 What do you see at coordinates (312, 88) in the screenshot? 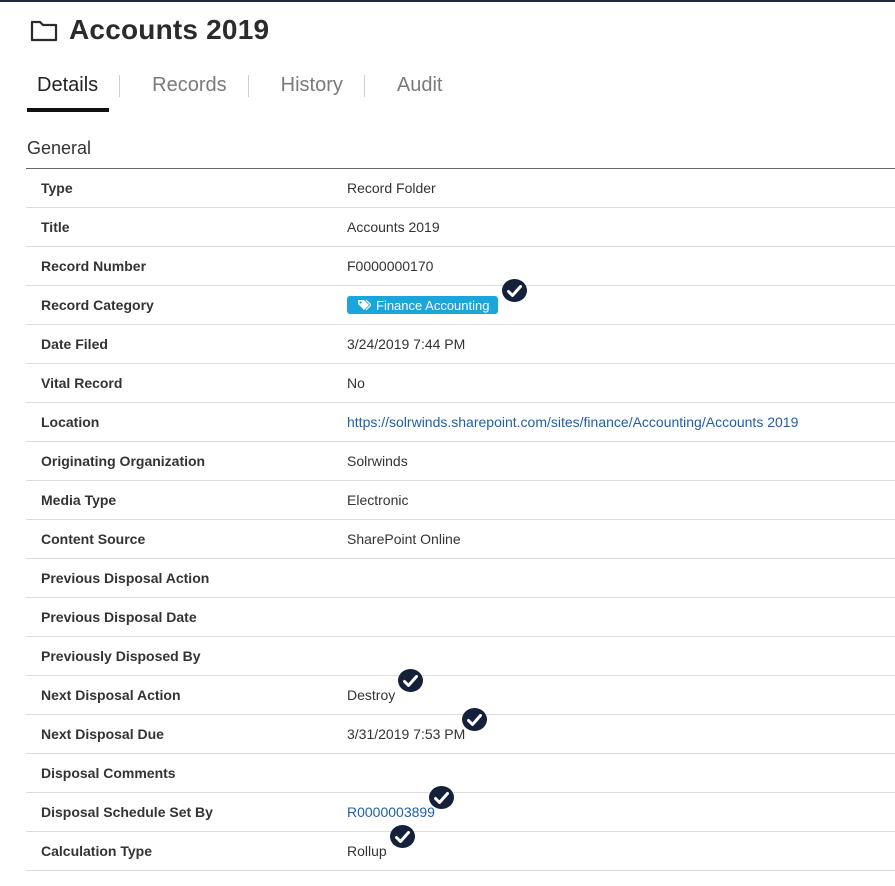
I see `tab-history: History` at bounding box center [312, 88].